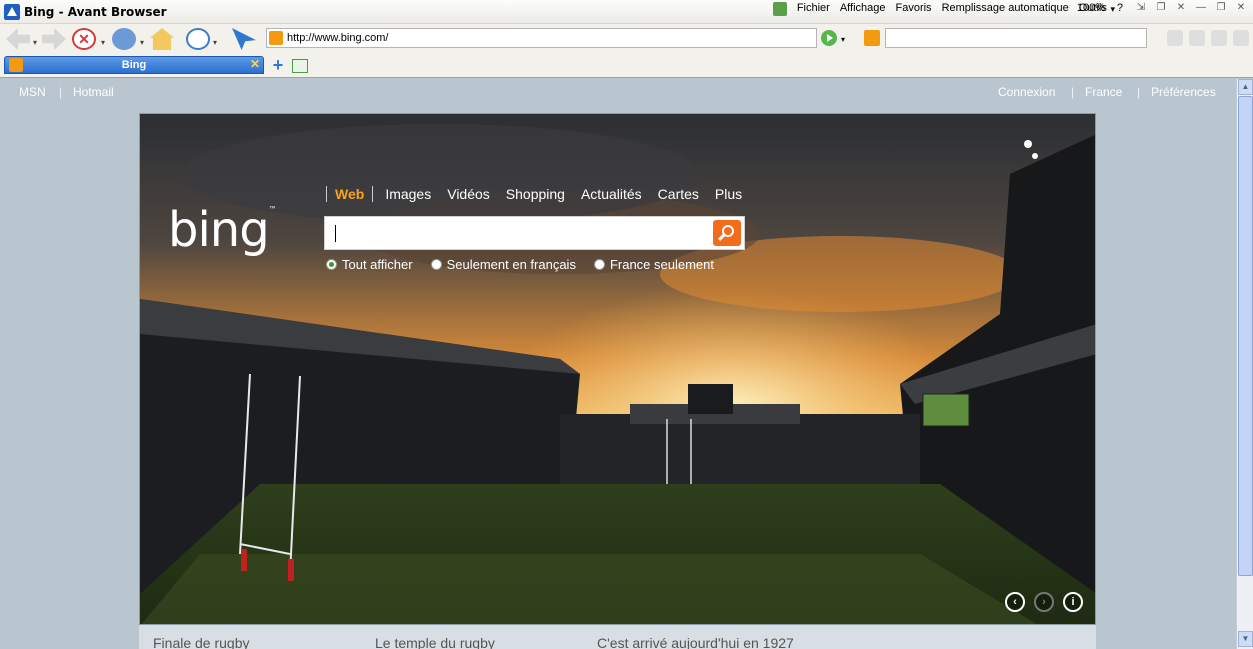 Image resolution: width=1253 pixels, height=649 pixels. What do you see at coordinates (468, 194) in the screenshot?
I see `scope-videos: Vidéos` at bounding box center [468, 194].